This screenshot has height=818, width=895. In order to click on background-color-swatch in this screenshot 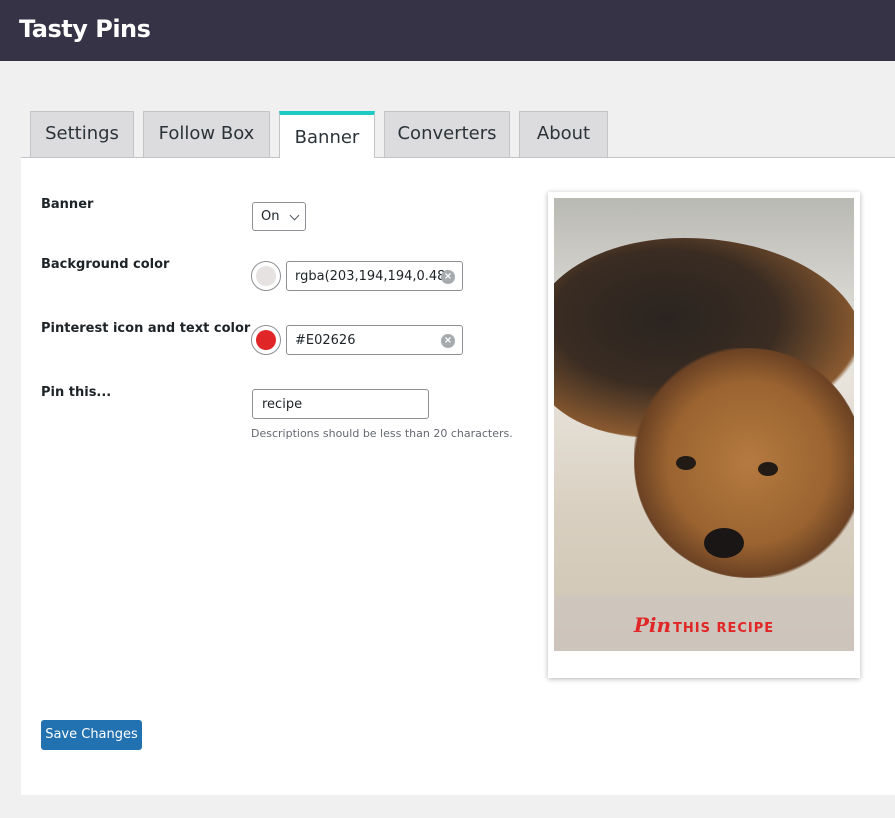, I will do `click(266, 276)`.